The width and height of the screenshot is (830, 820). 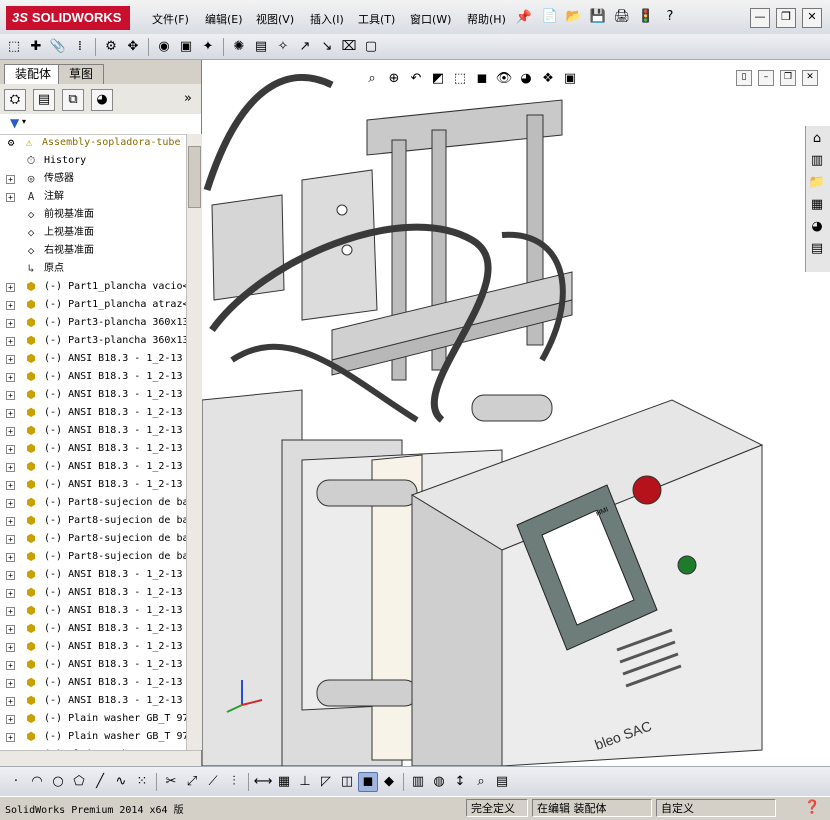 I want to click on previous-view-icon: ↶, so click(x=416, y=78).